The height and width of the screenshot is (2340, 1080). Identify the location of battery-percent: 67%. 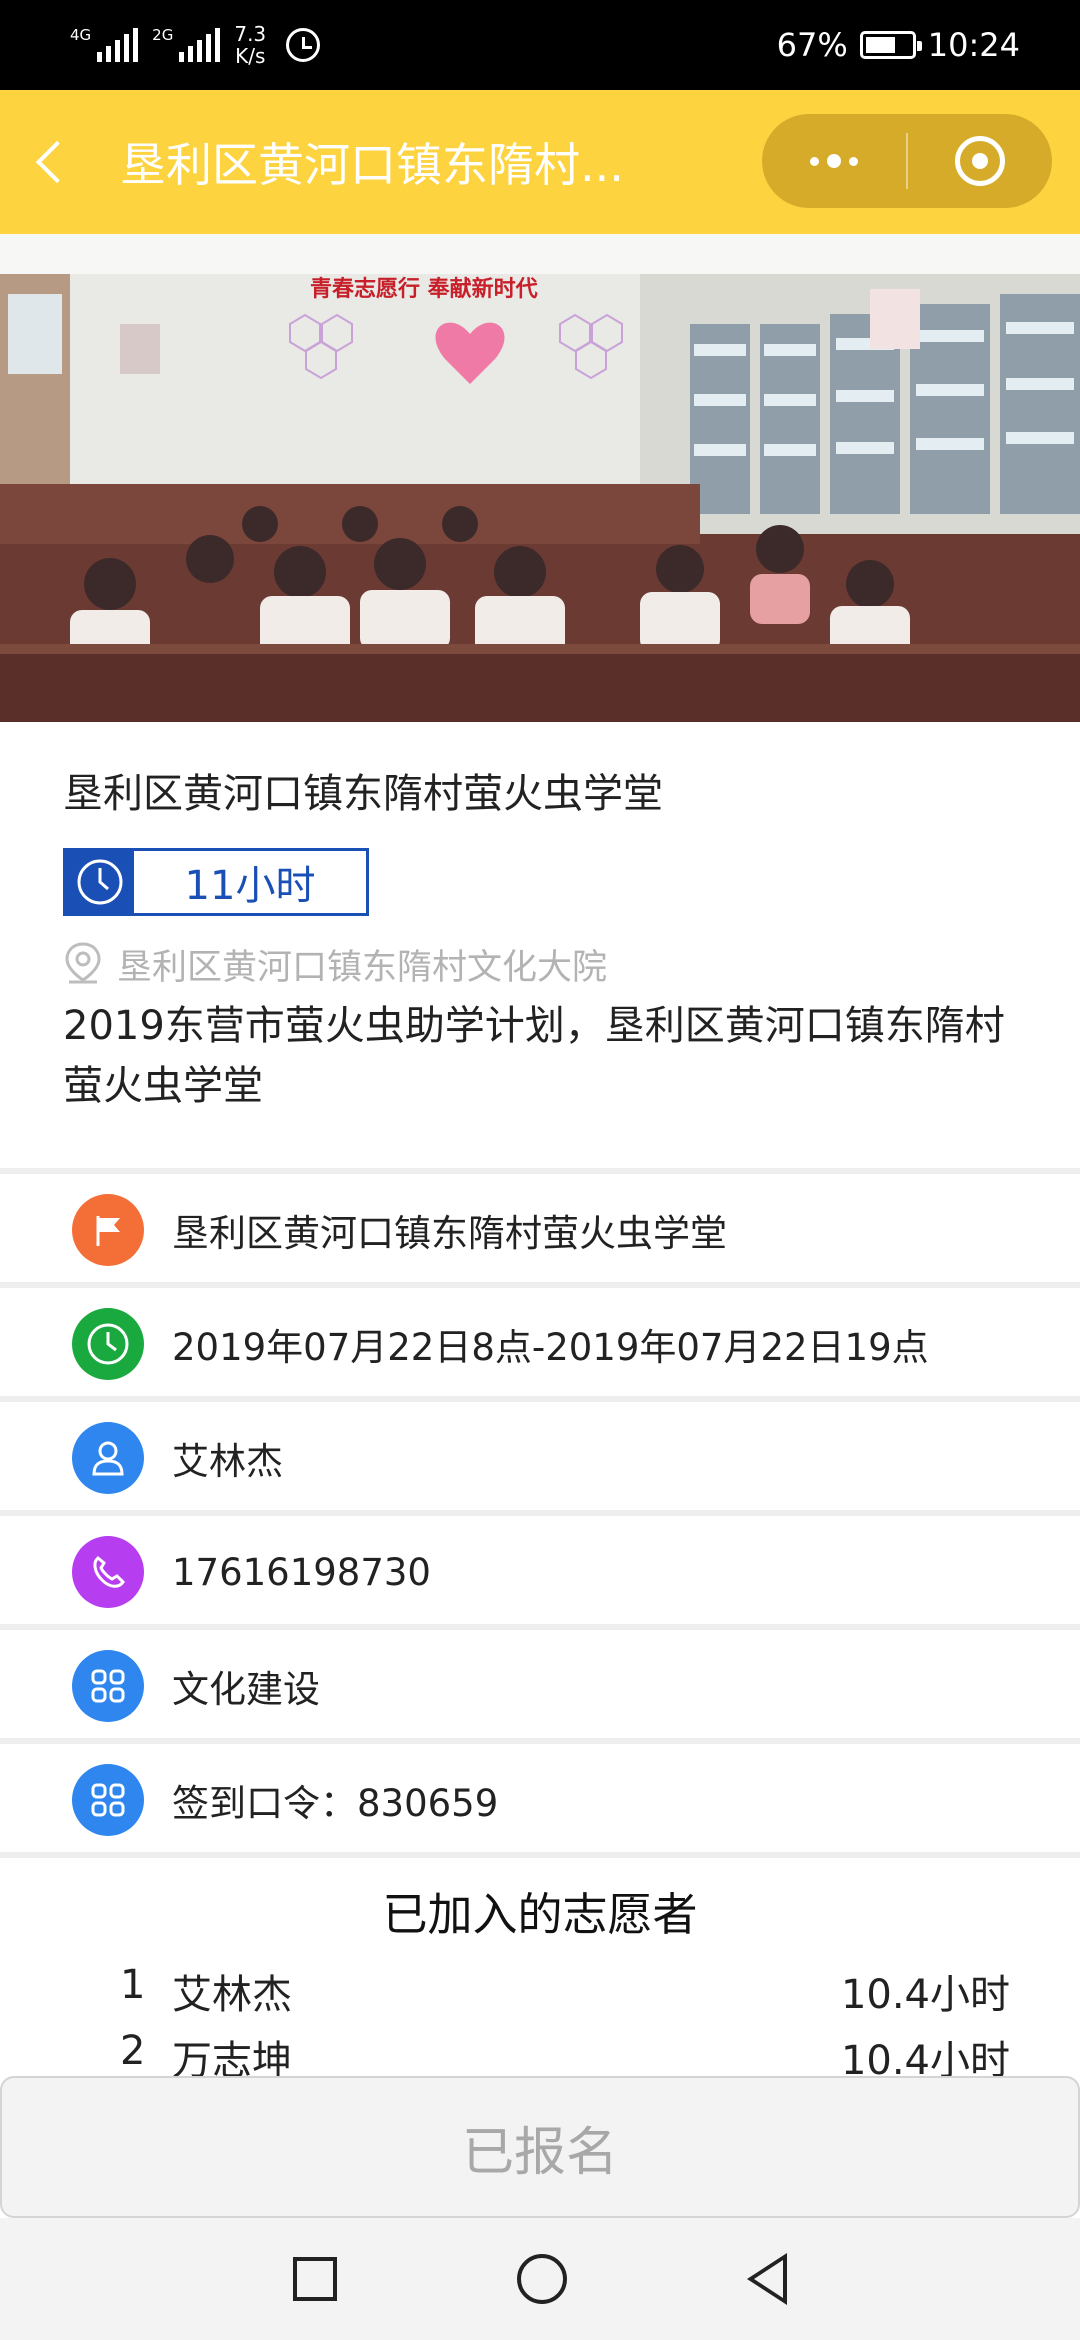
(812, 45).